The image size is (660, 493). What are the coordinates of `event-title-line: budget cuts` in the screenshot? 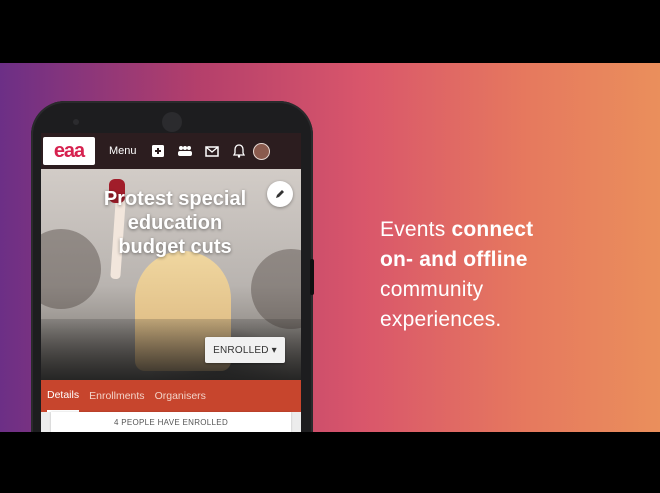 It's located at (175, 247).